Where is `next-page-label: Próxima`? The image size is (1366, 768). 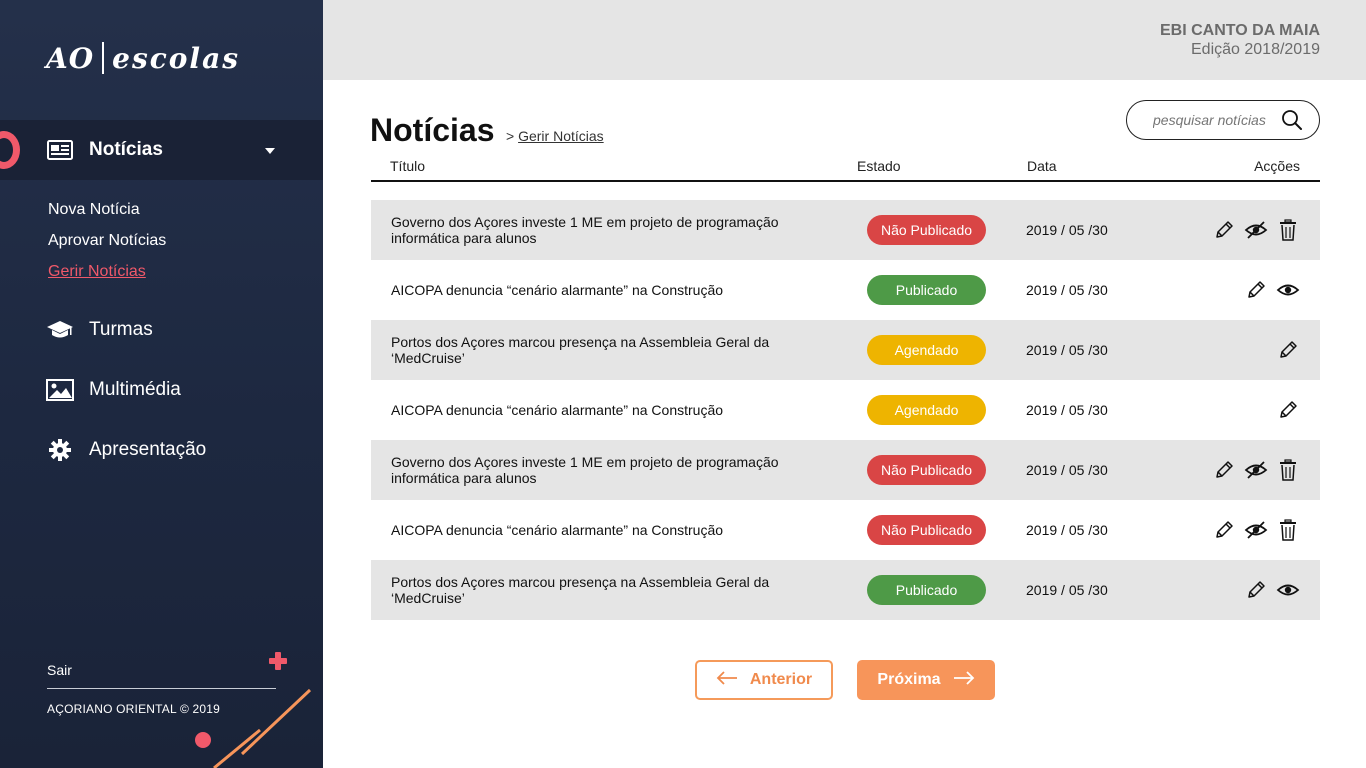
next-page-label: Próxima is located at coordinates (909, 679).